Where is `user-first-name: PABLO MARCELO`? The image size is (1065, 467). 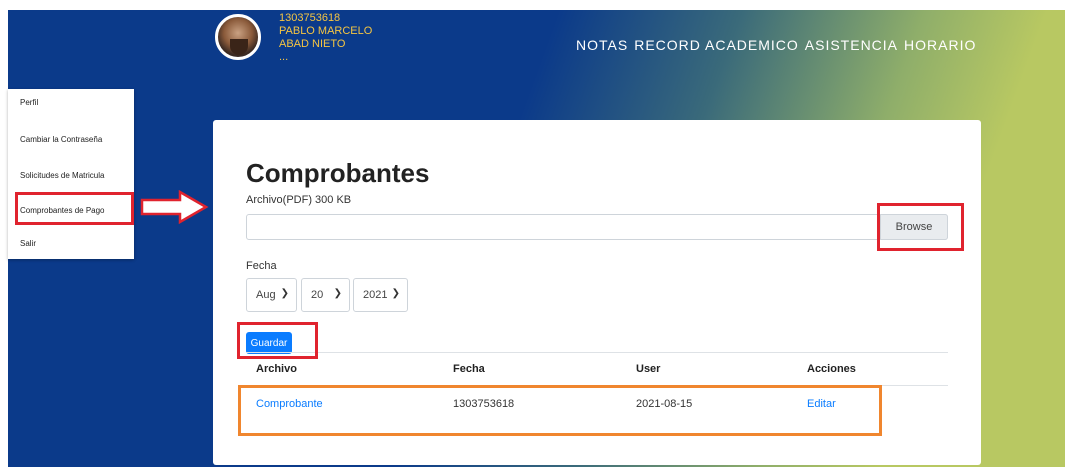
user-first-name: PABLO MARCELO is located at coordinates (326, 31).